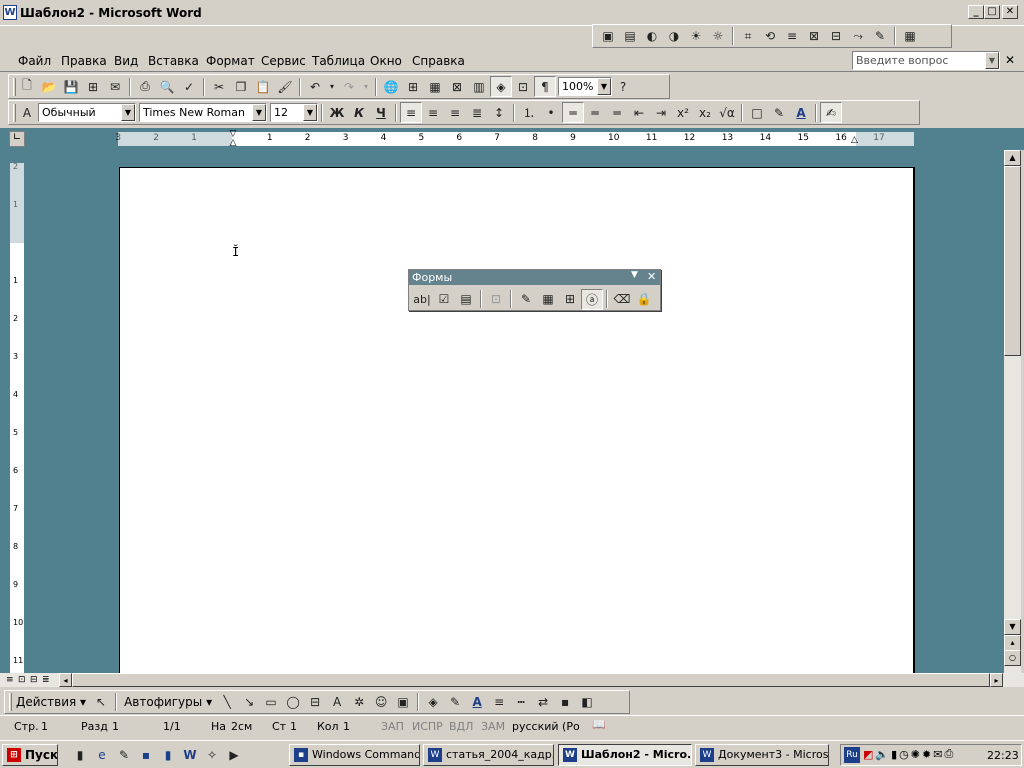  Describe the element at coordinates (836, 36) in the screenshot. I see `format-picture-icon: ⊟` at that location.